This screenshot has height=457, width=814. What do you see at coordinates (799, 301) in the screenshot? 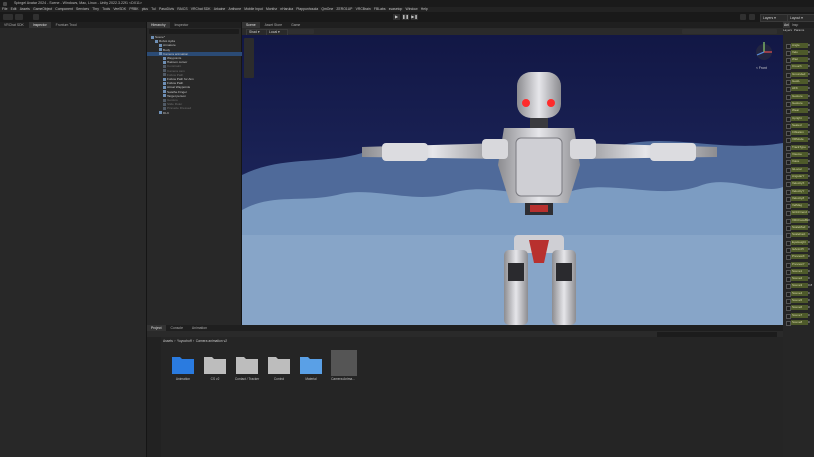
I see `parameter-row: Scene5 0` at bounding box center [799, 301].